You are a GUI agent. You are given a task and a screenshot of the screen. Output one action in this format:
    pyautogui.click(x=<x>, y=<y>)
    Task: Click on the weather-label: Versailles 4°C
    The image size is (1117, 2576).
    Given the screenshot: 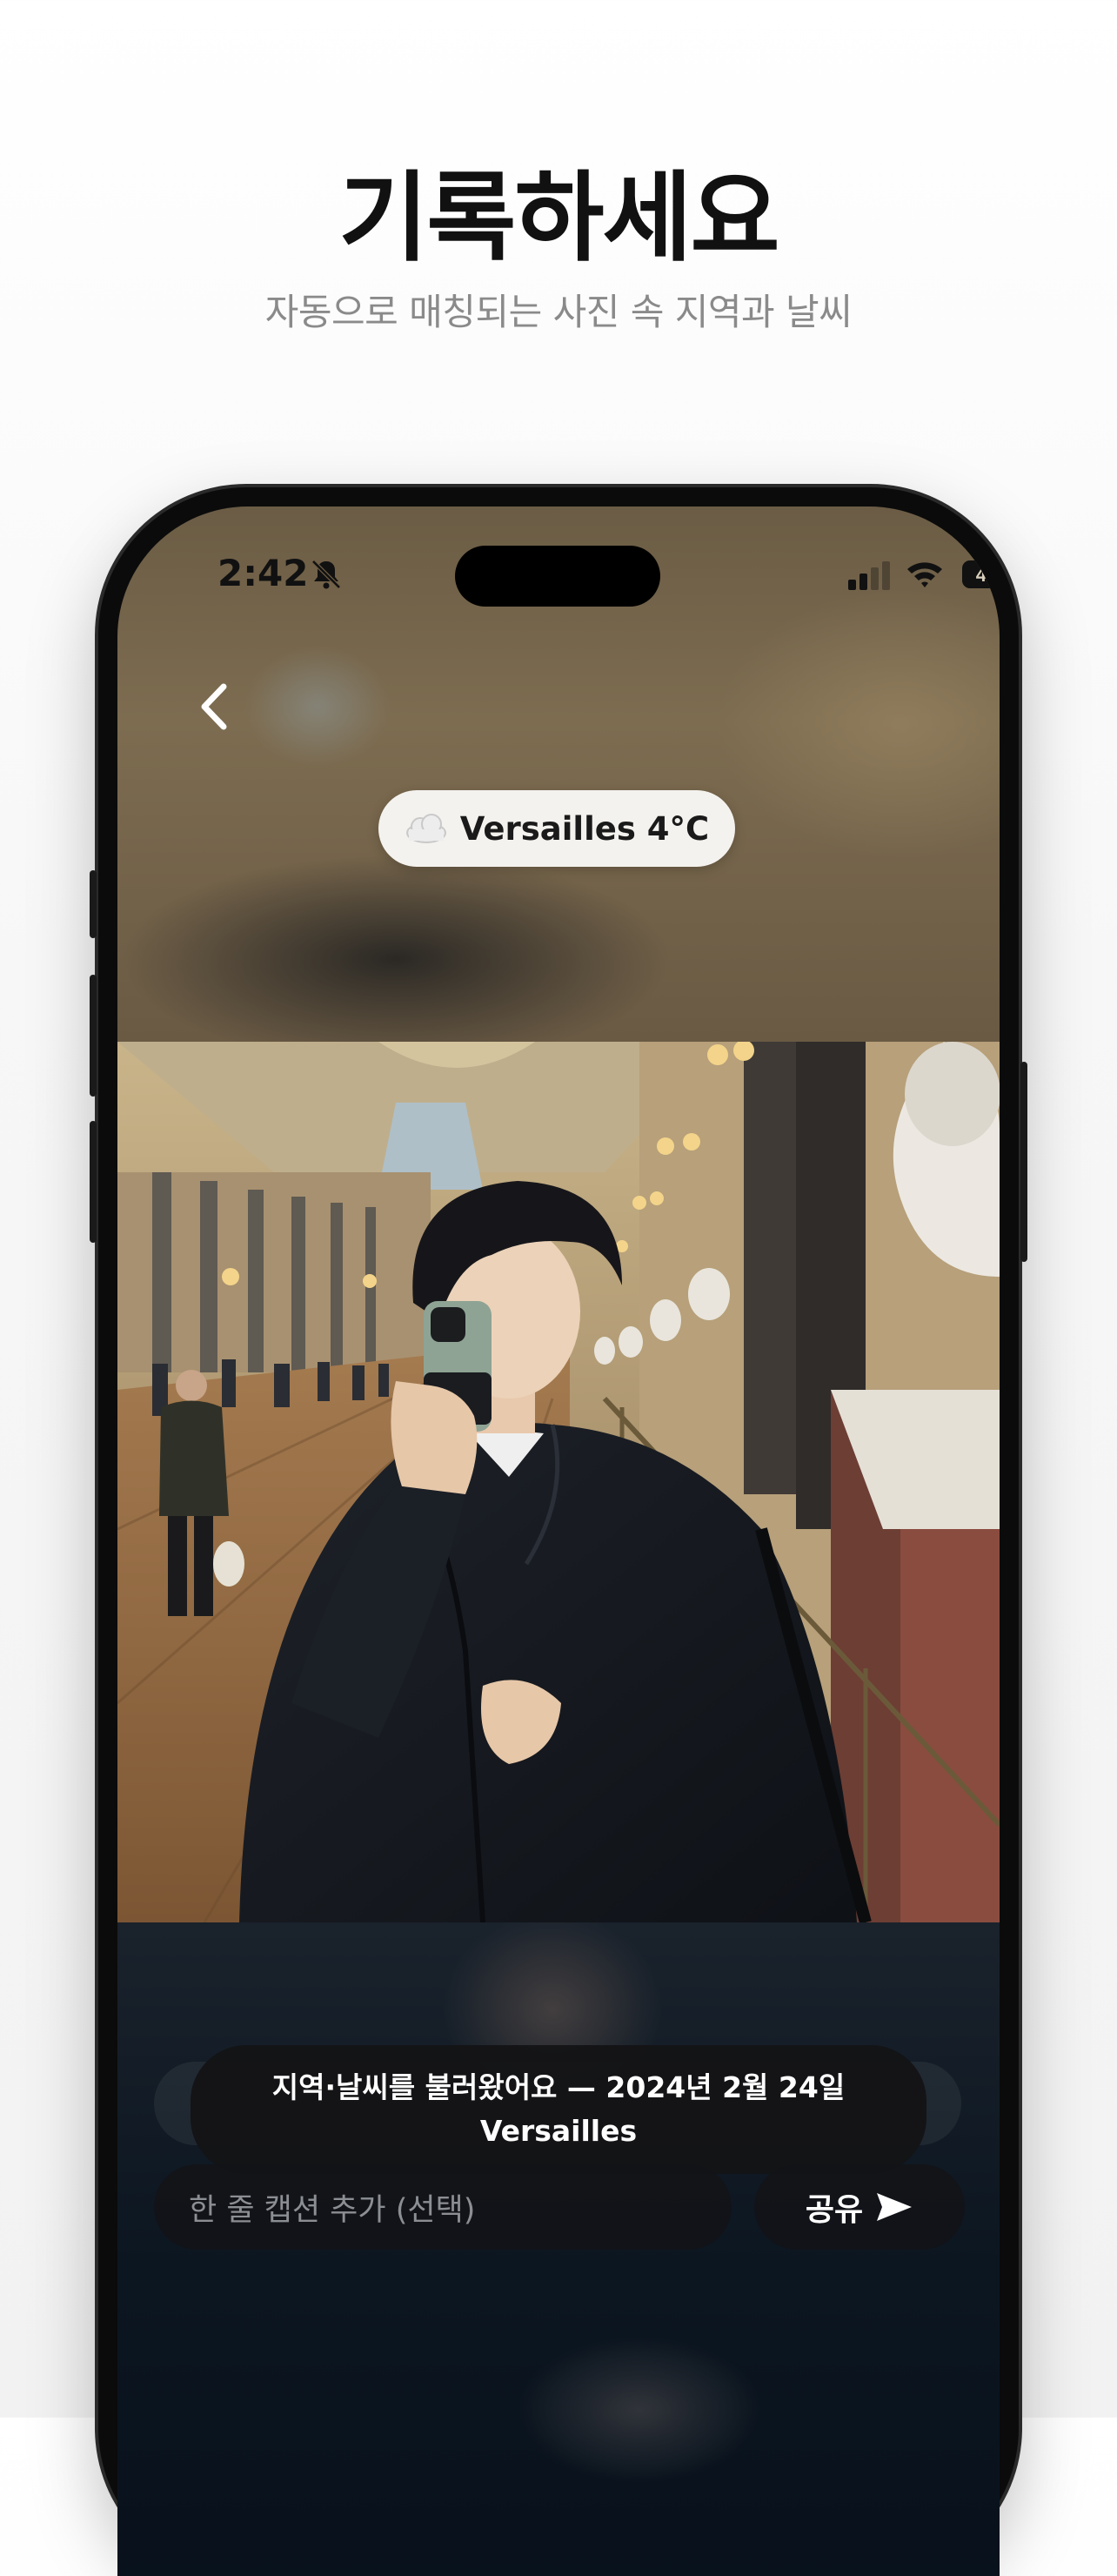 What is the action you would take?
    pyautogui.click(x=584, y=829)
    